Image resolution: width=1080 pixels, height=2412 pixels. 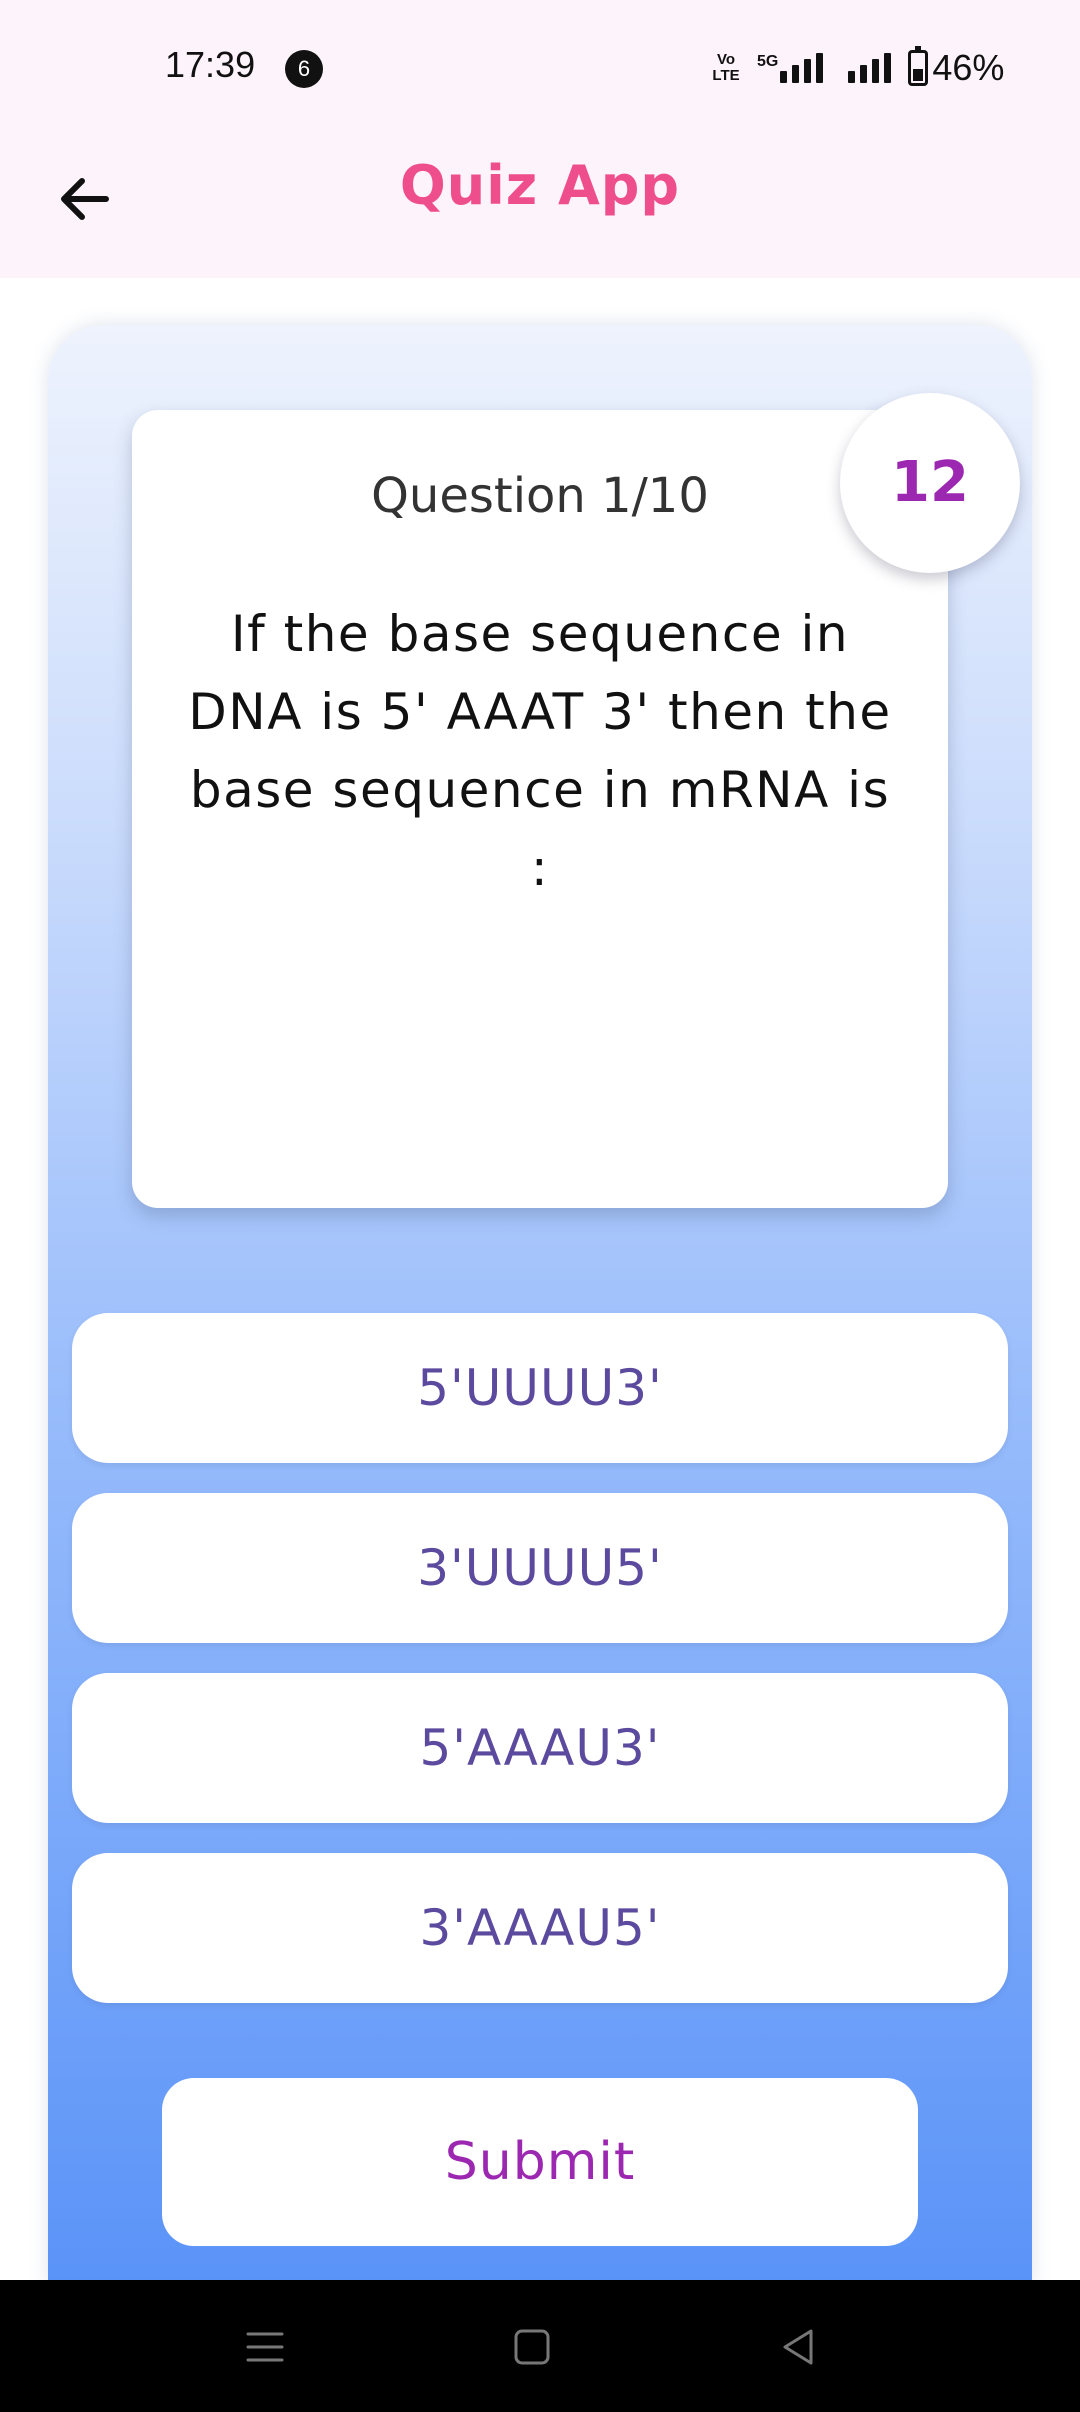 What do you see at coordinates (930, 483) in the screenshot?
I see `timer-badge: 12` at bounding box center [930, 483].